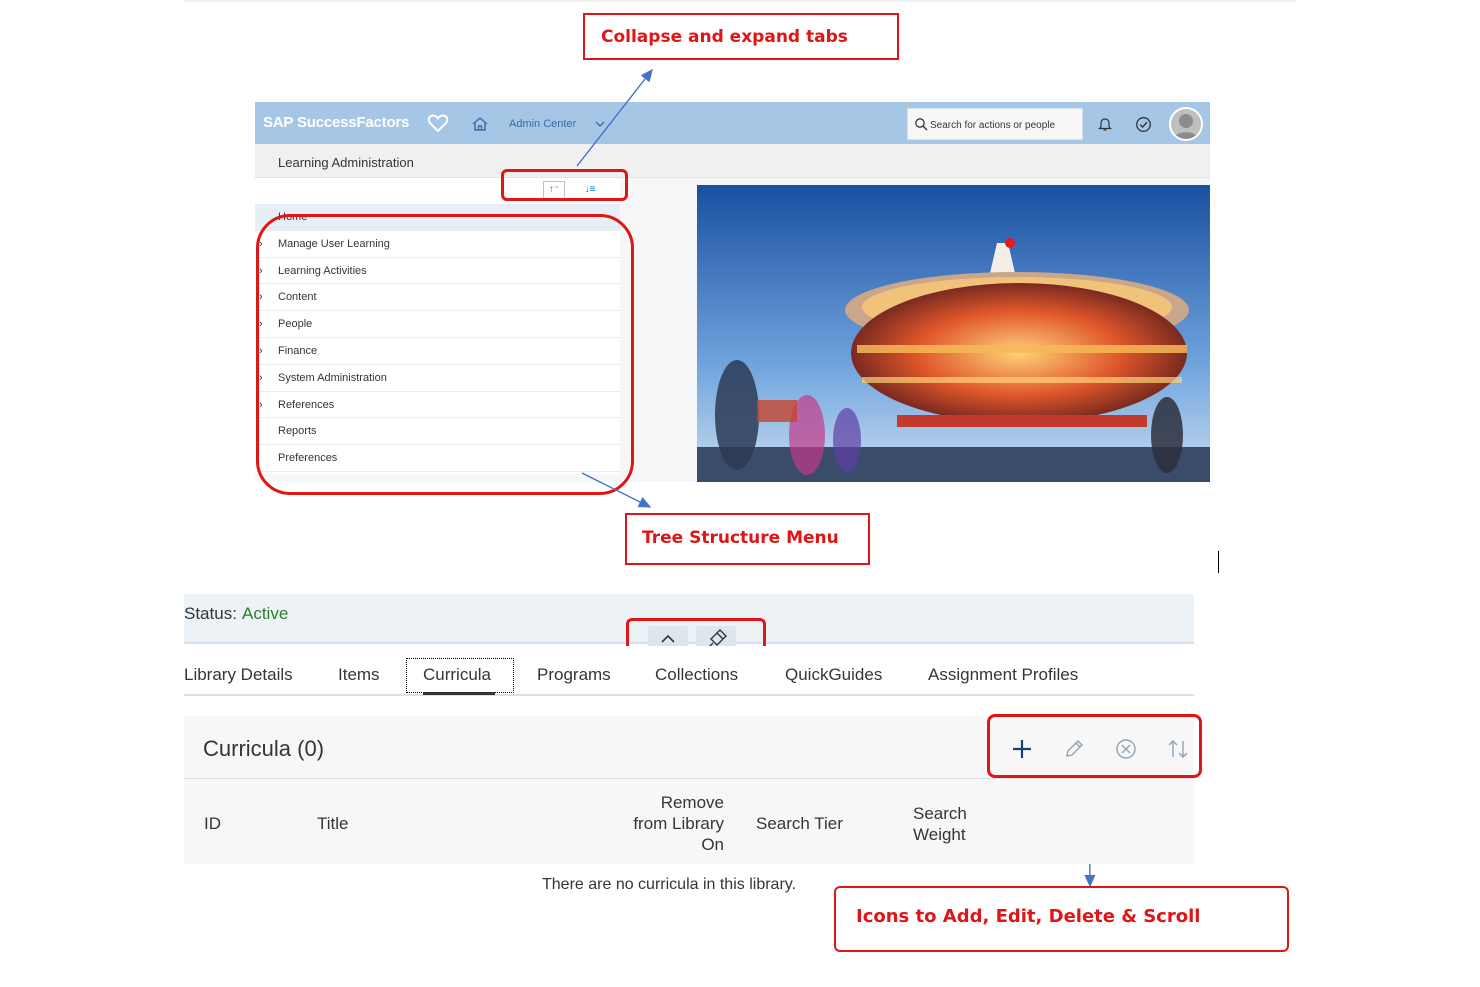  Describe the element at coordinates (359, 675) in the screenshot. I see `tab-items: Items` at that location.